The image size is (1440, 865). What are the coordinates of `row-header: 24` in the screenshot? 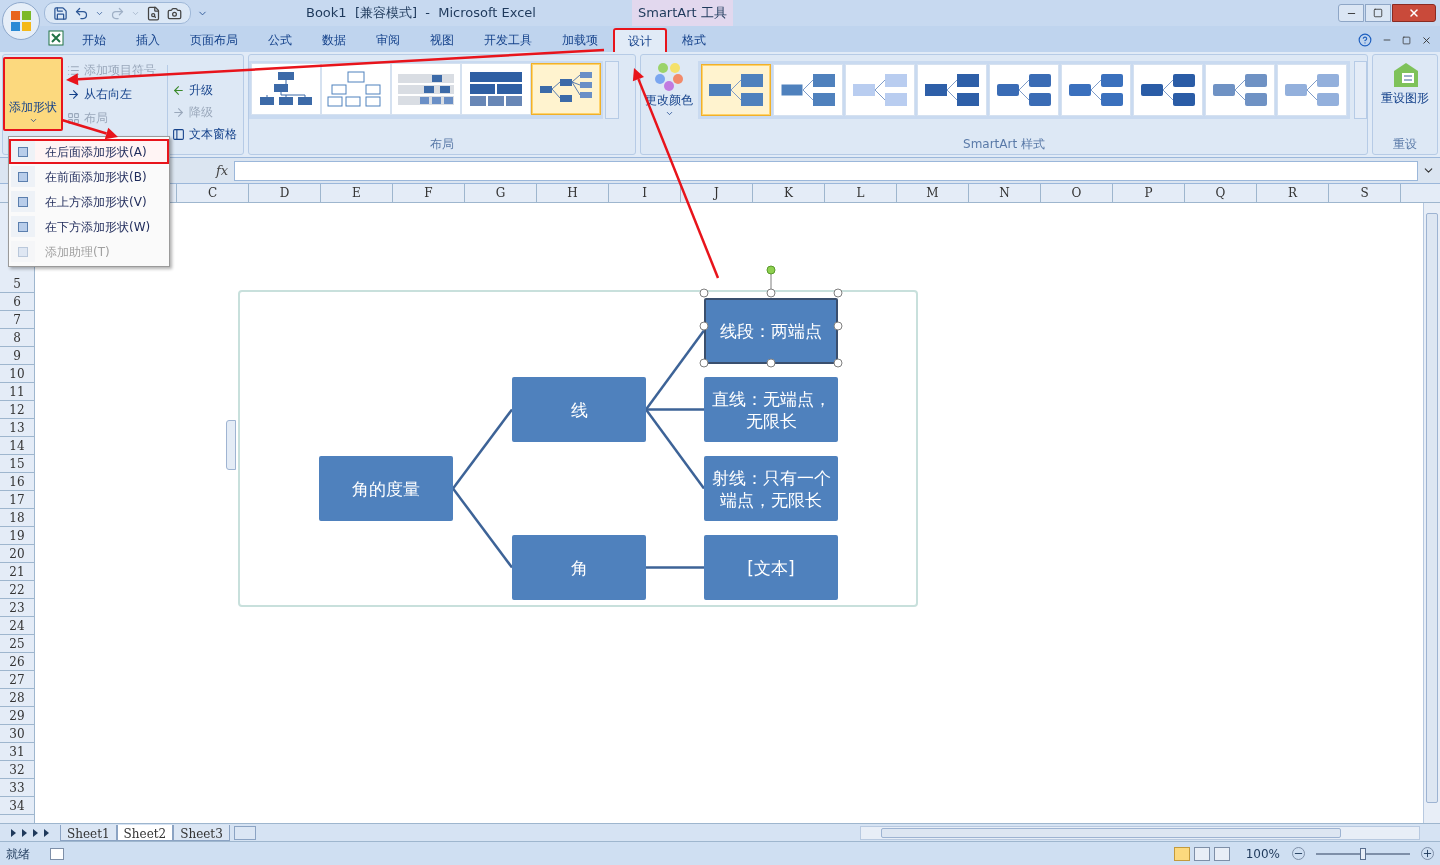 It's located at (17, 626).